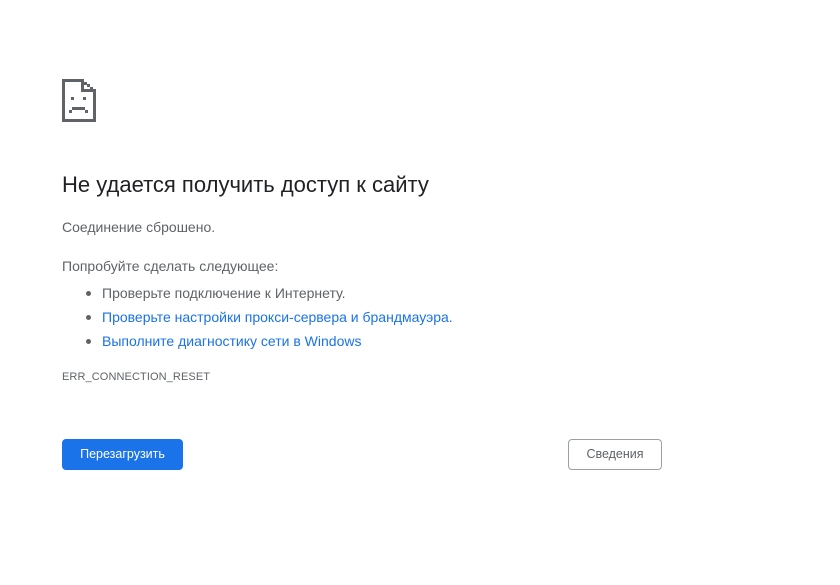  Describe the element at coordinates (170, 266) in the screenshot. I see `suggestions-heading: Попробуйте сделать следующее:` at that location.